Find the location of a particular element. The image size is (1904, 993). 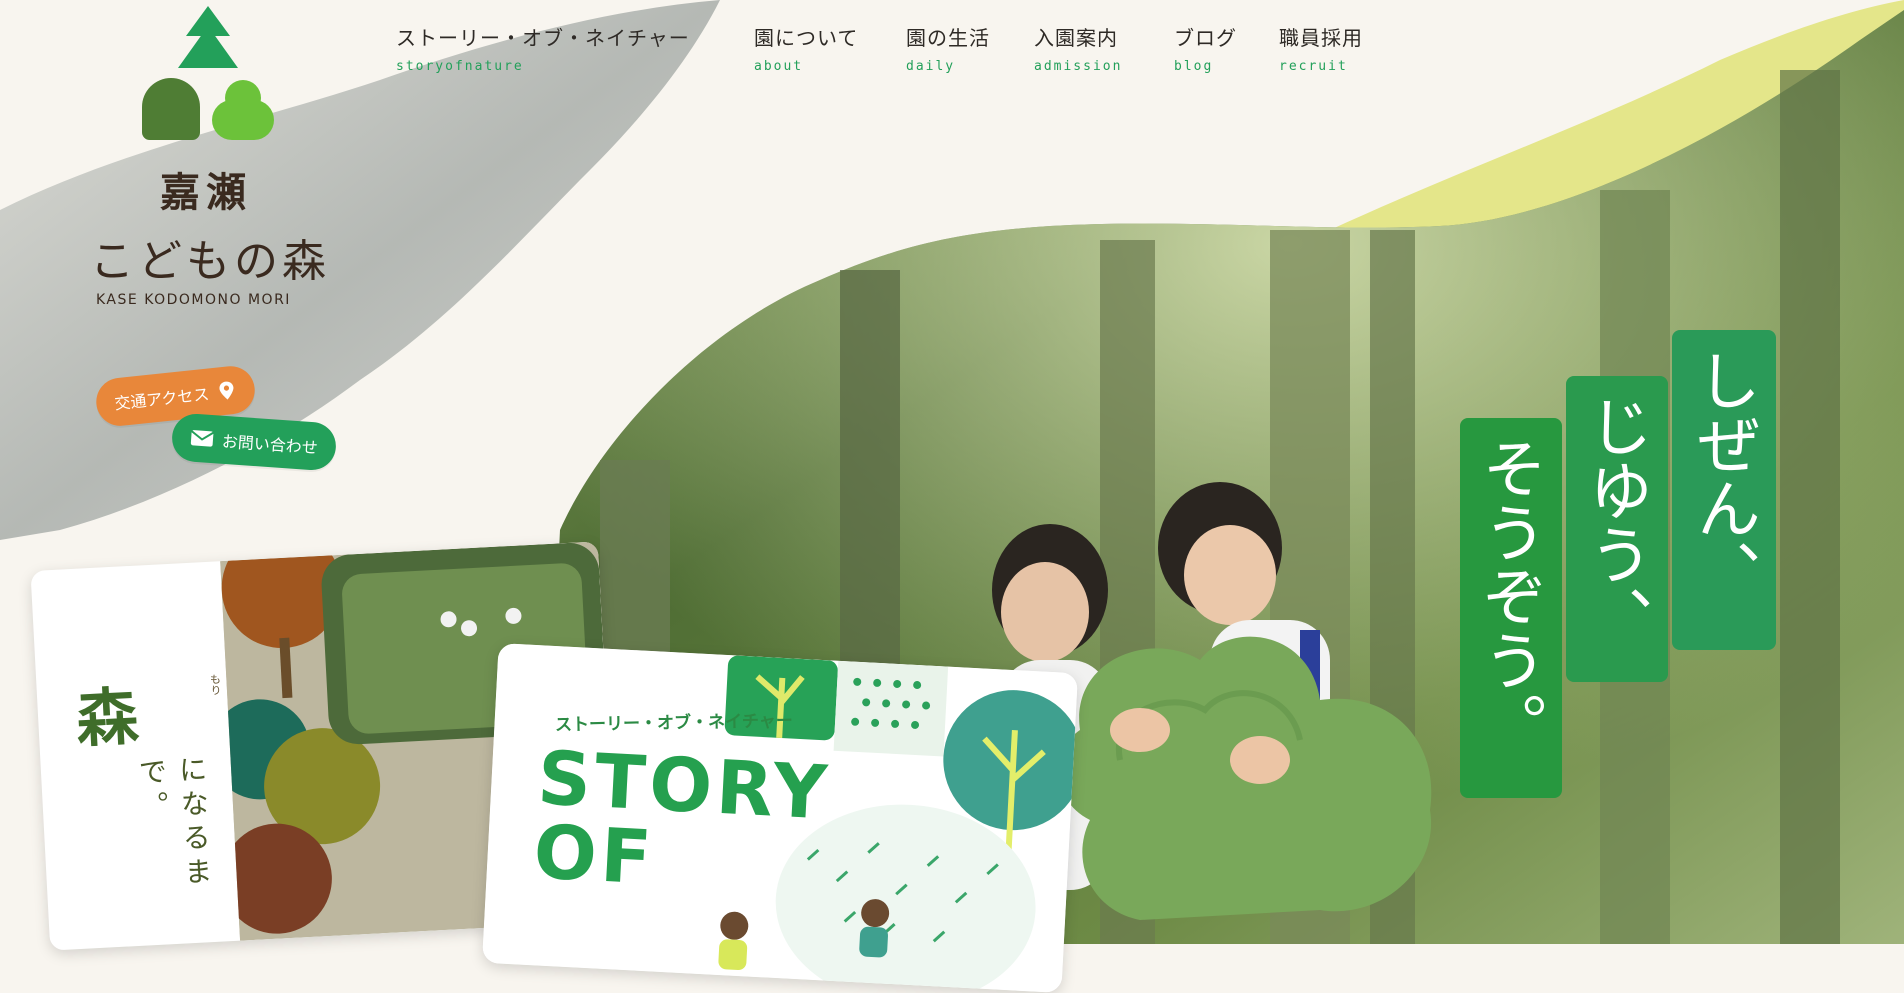

mori-card-title: 森 is located at coordinates (103, 718).